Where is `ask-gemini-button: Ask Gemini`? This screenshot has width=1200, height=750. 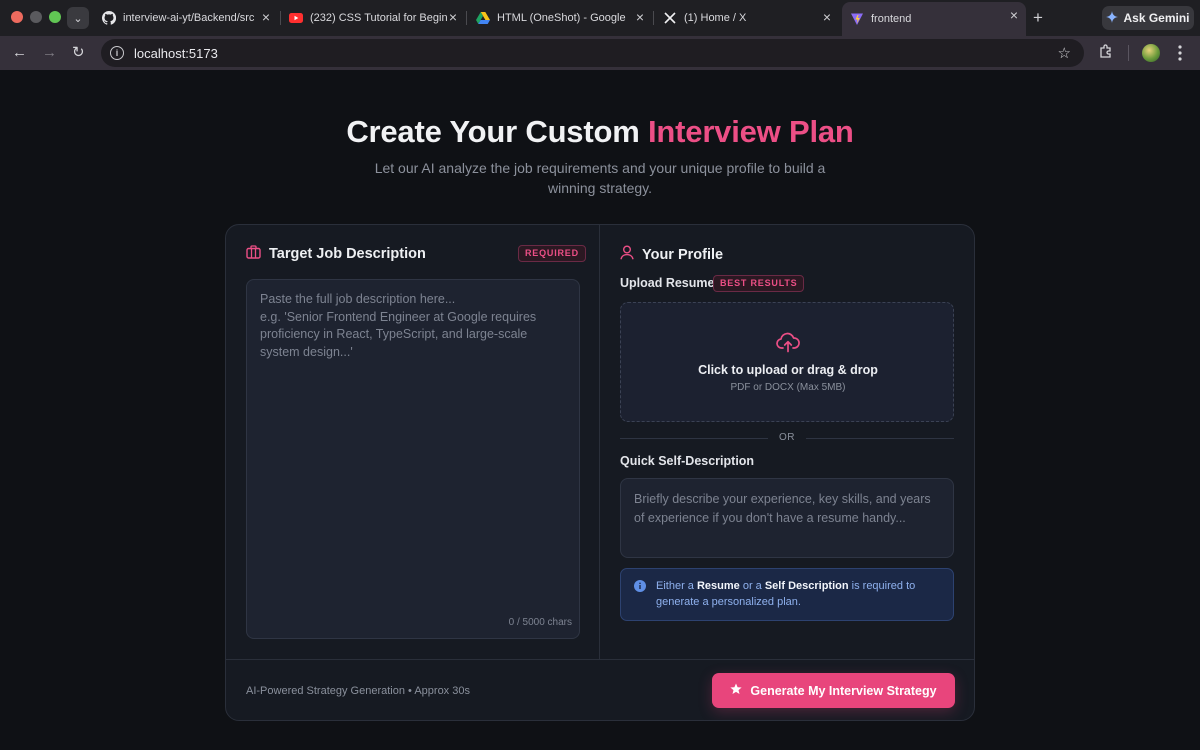 ask-gemini-button: Ask Gemini is located at coordinates (1148, 18).